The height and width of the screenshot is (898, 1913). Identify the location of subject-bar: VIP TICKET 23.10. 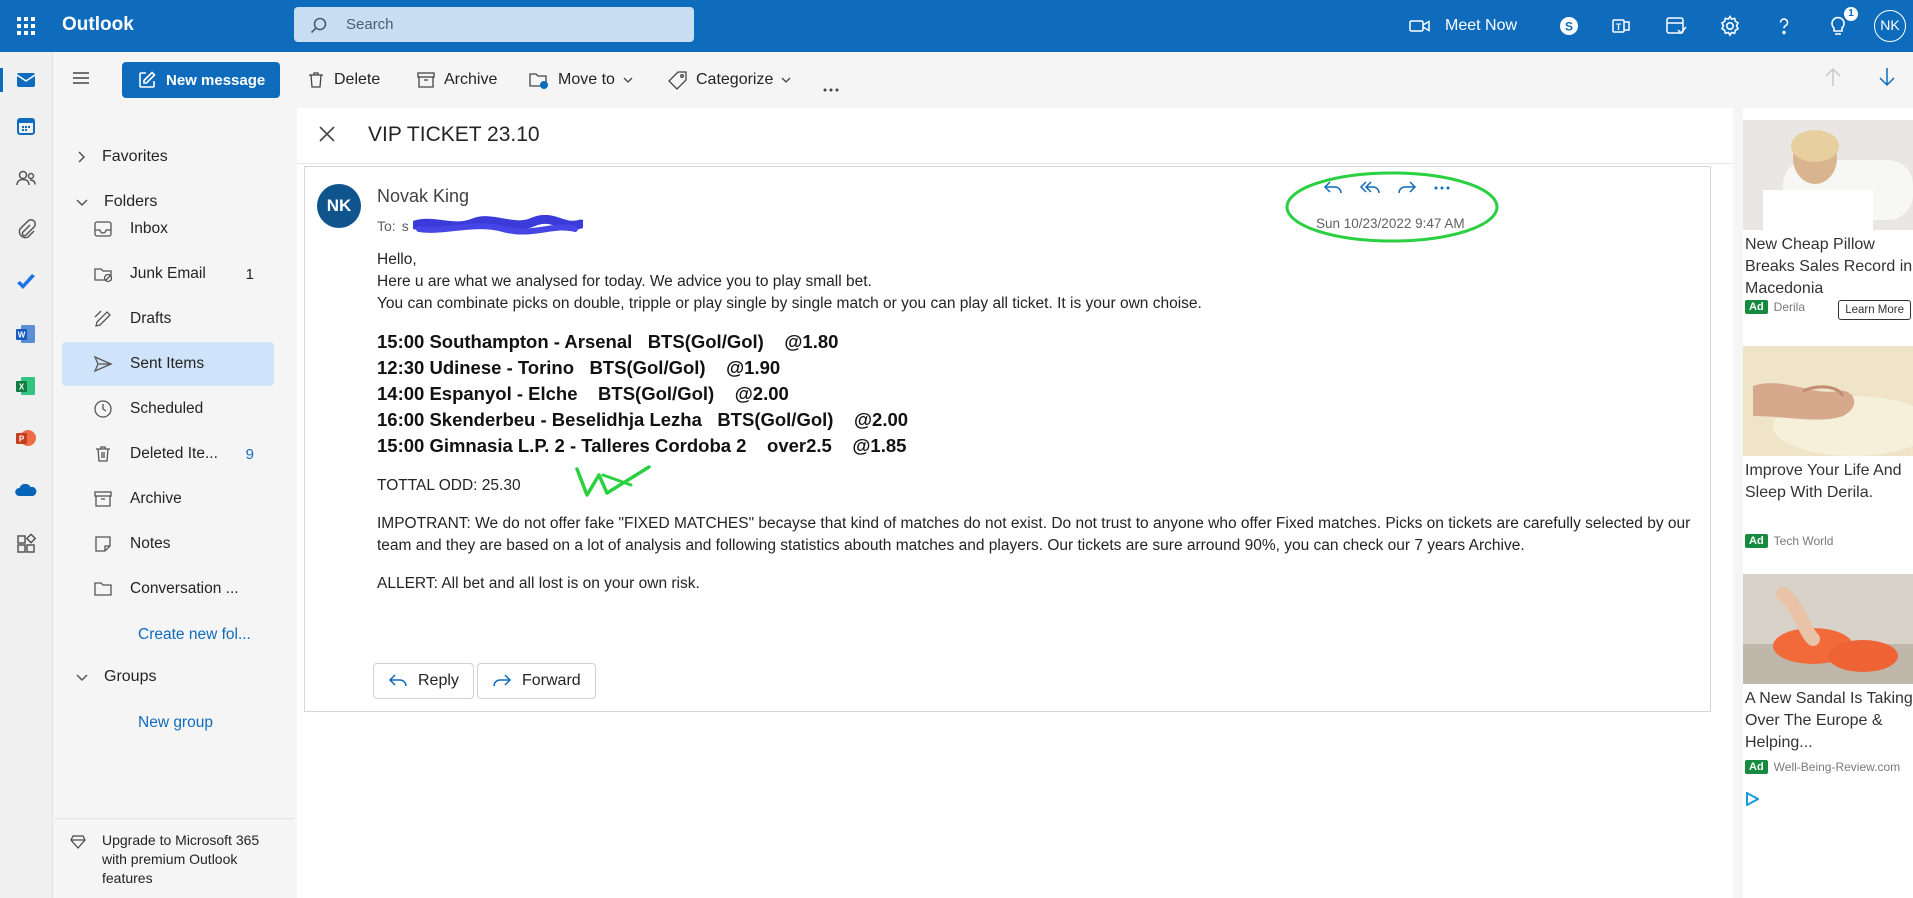
(1015, 136).